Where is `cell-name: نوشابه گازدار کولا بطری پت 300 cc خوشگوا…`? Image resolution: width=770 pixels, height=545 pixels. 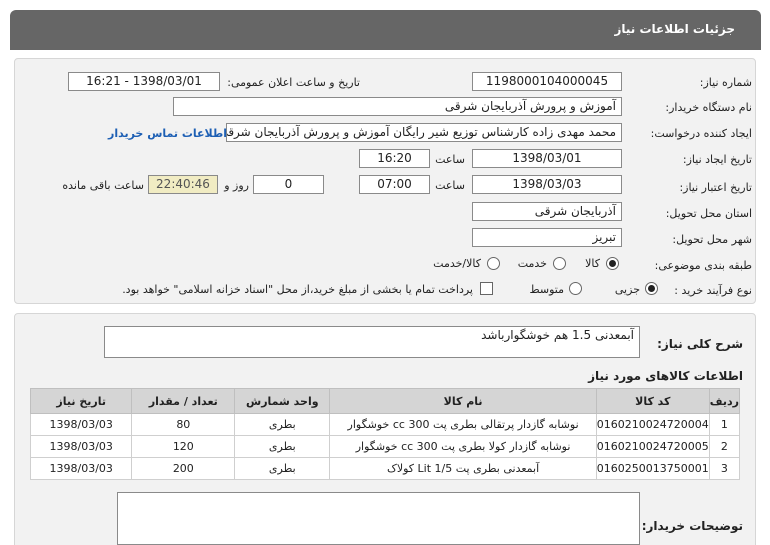
cell-name: نوشابه گازدار کولا بطری پت 300 cc خوشگوا… is located at coordinates (463, 446).